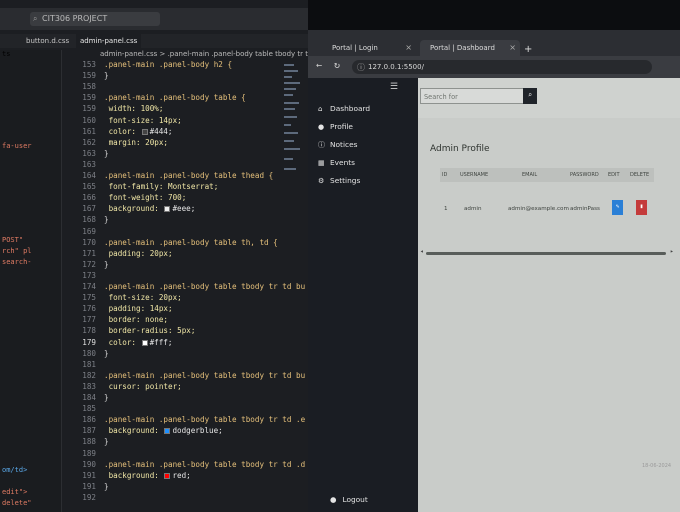 This screenshot has width=680, height=512. What do you see at coordinates (349, 499) in the screenshot?
I see `logout-button: ● Logout` at bounding box center [349, 499].